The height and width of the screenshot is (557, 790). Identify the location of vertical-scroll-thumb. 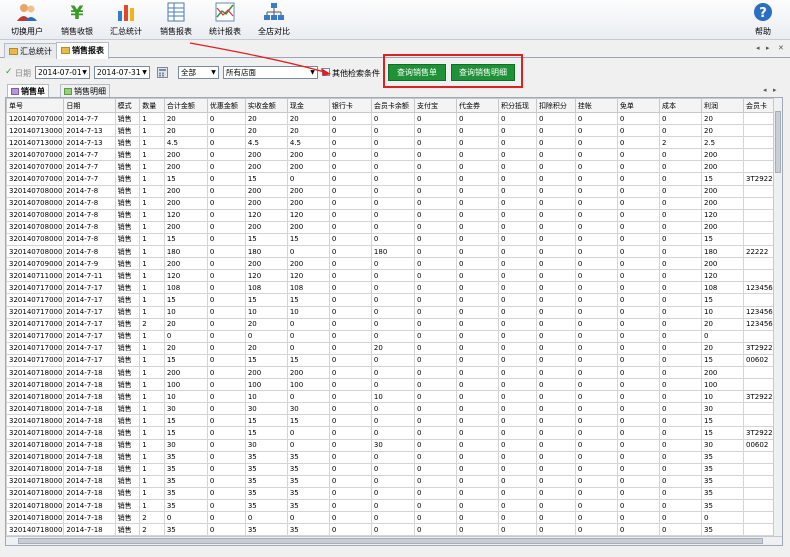
(778, 142).